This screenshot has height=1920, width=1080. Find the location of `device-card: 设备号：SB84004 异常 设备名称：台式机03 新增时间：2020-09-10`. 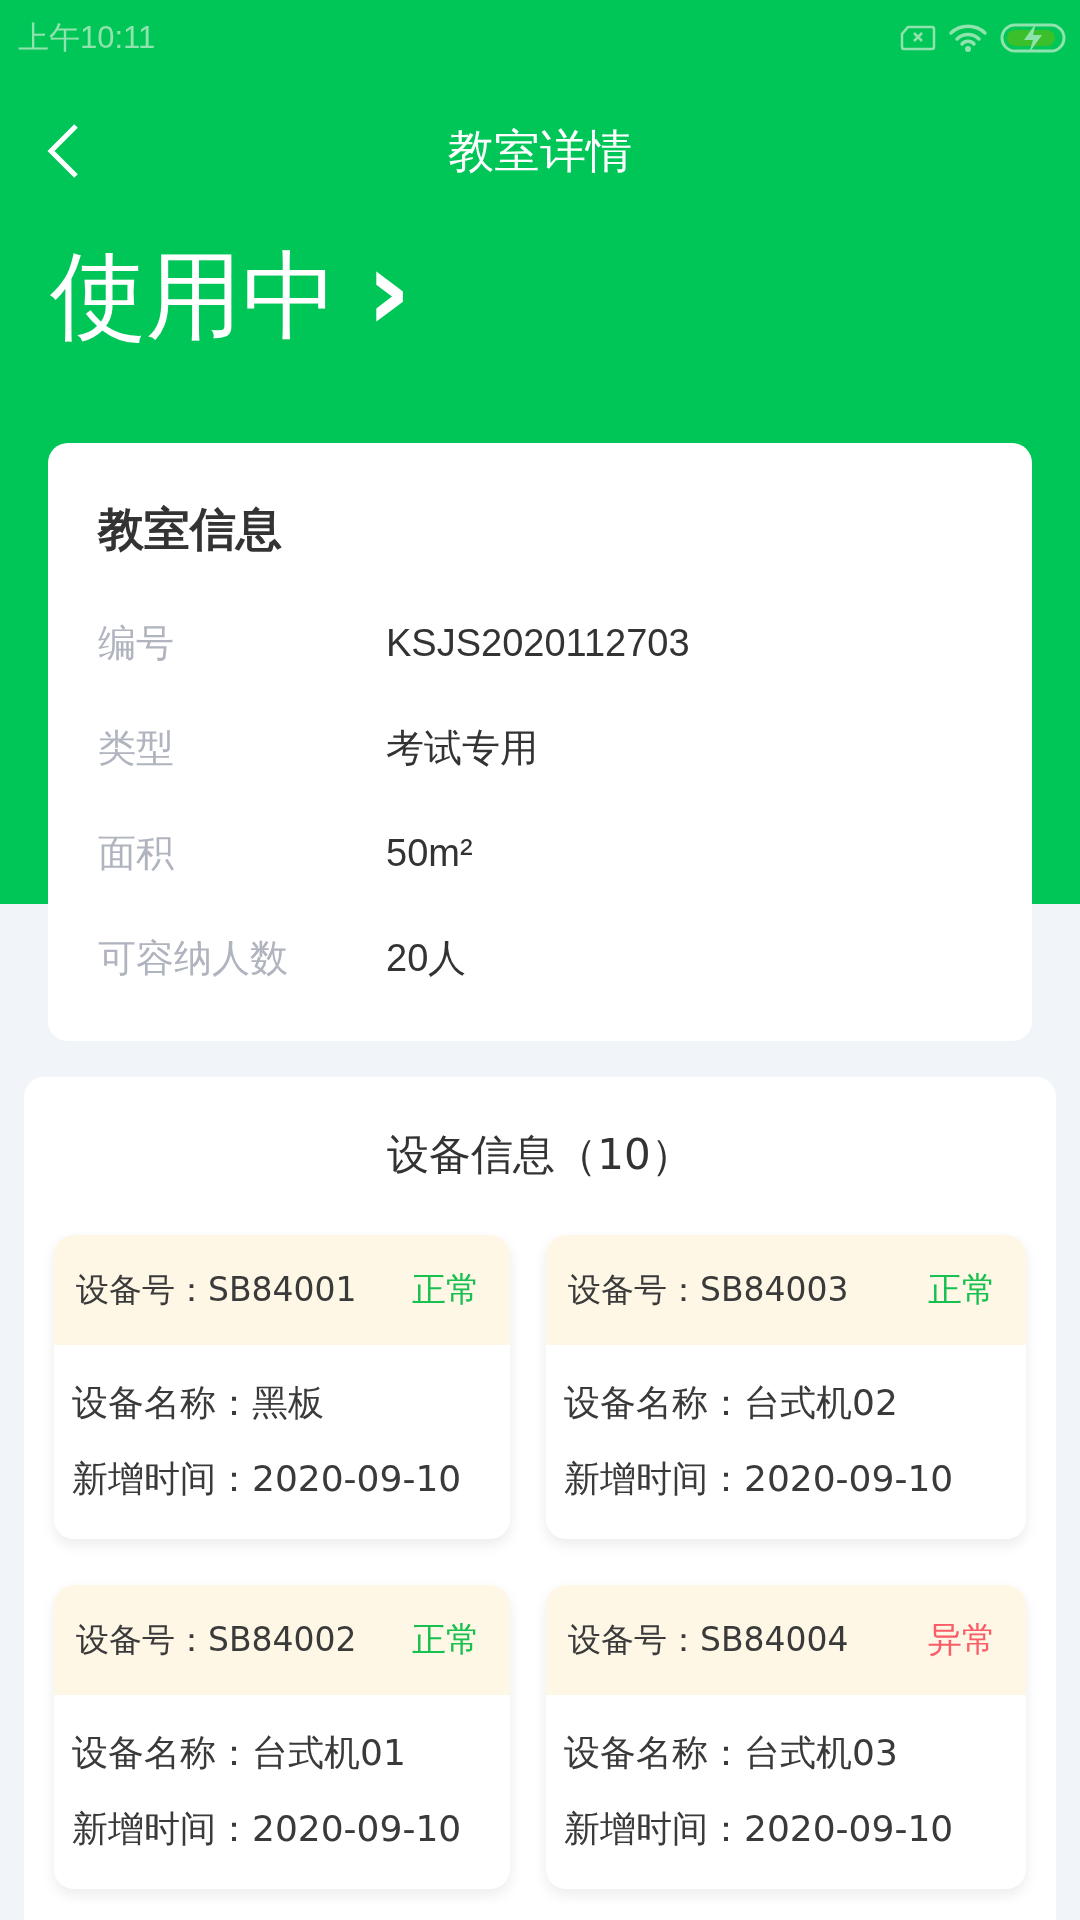

device-card: 设备号：SB84004 异常 设备名称：台式机03 新增时间：2020-09-10 is located at coordinates (786, 1737).